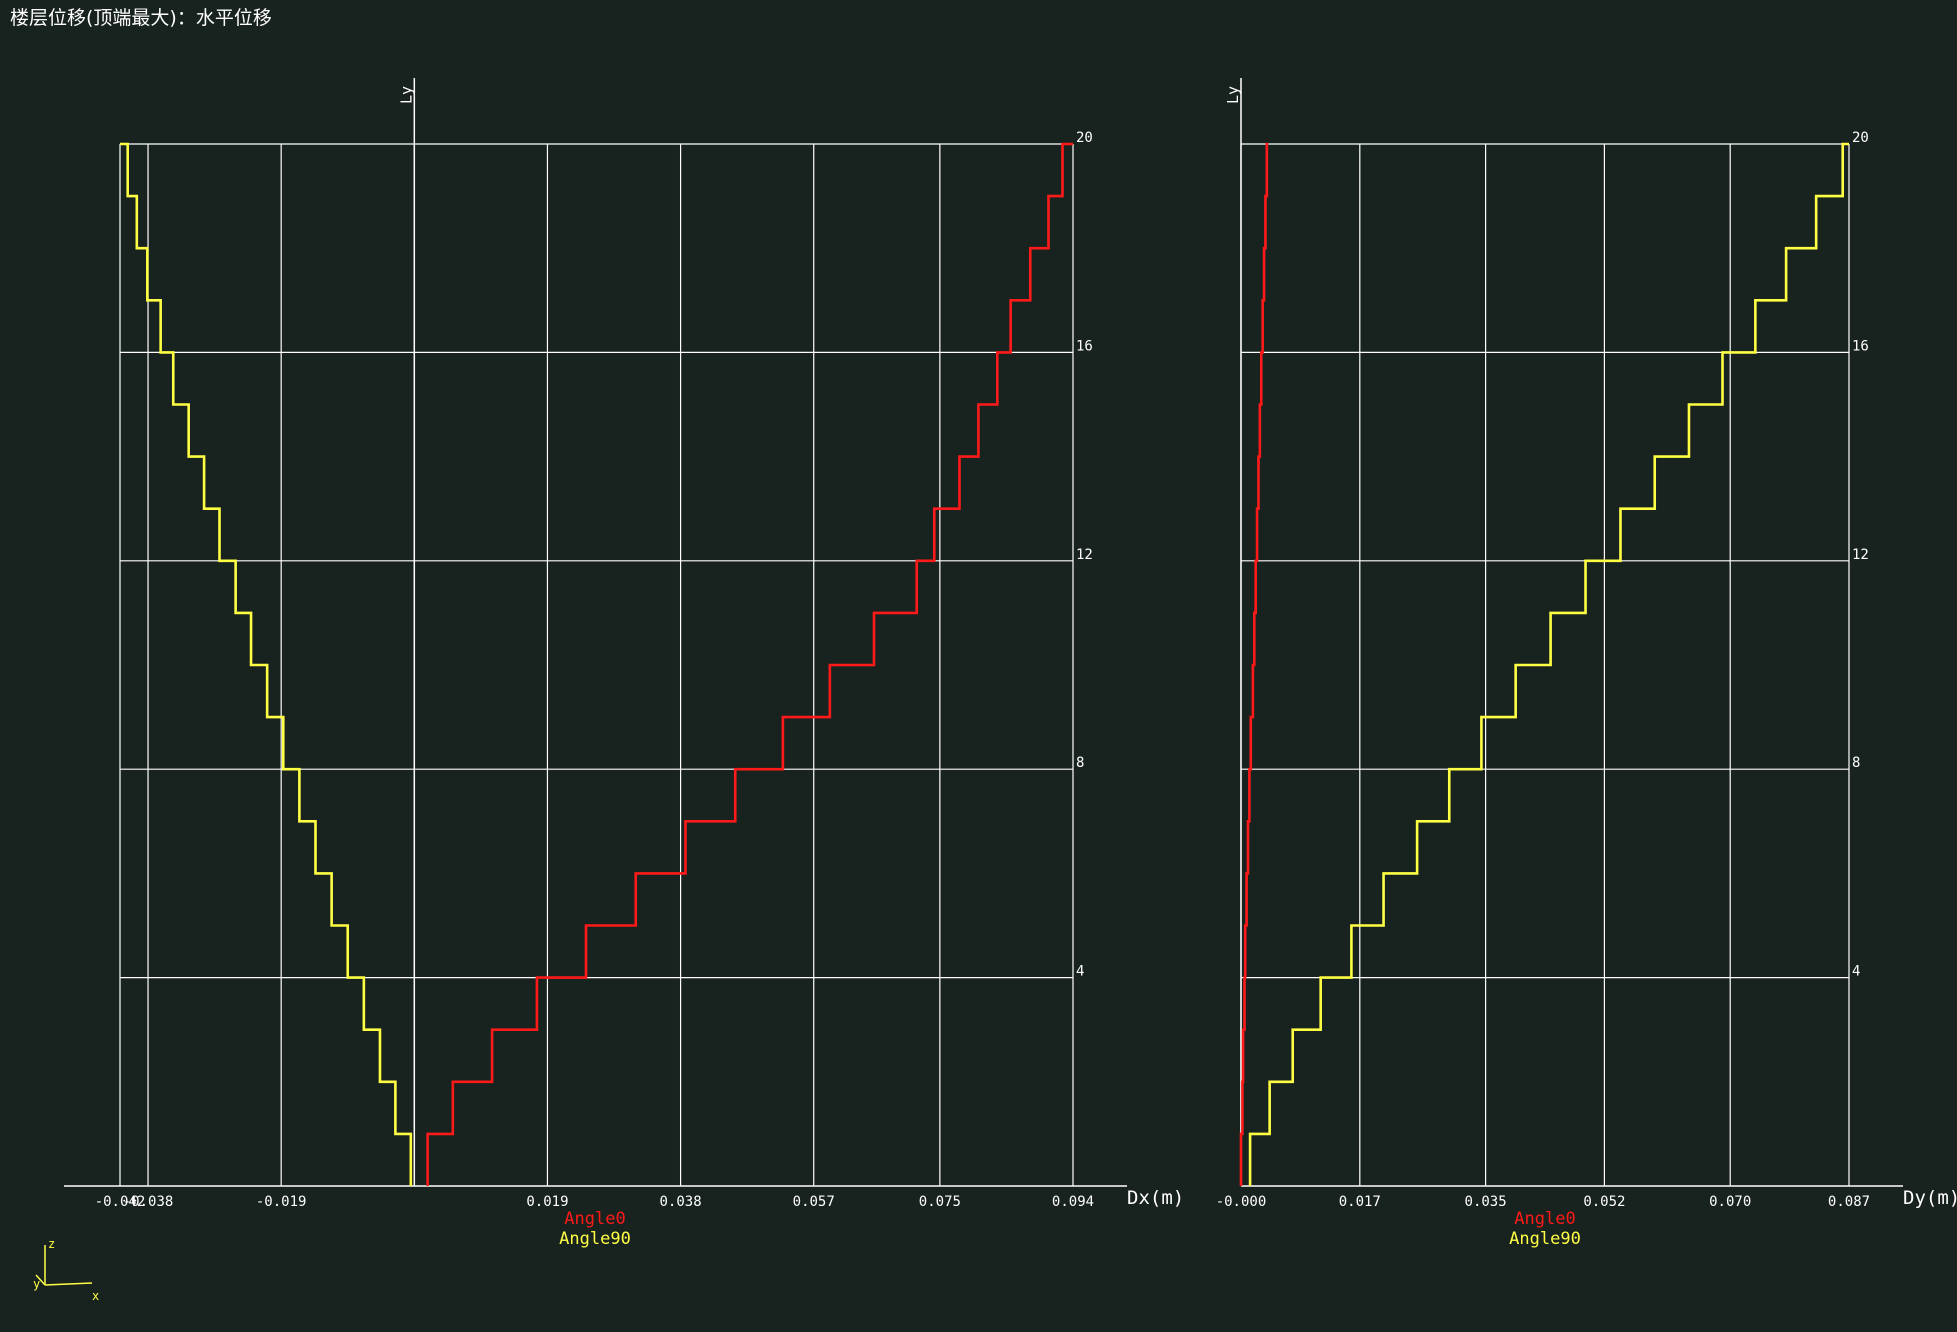 Image resolution: width=1957 pixels, height=1332 pixels. I want to click on series-angle90-line, so click(266, 664).